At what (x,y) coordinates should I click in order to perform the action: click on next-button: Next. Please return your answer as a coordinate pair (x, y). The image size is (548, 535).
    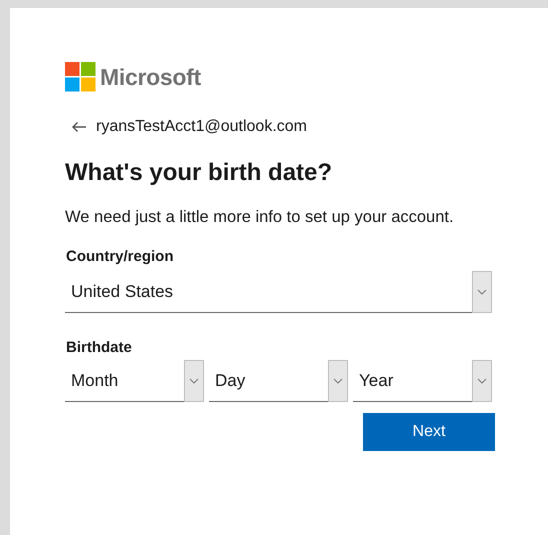
    Looking at the image, I should click on (429, 432).